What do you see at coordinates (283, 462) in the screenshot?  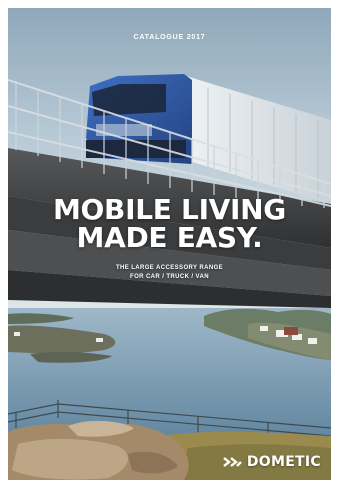 I see `brand-name: DOMETIC` at bounding box center [283, 462].